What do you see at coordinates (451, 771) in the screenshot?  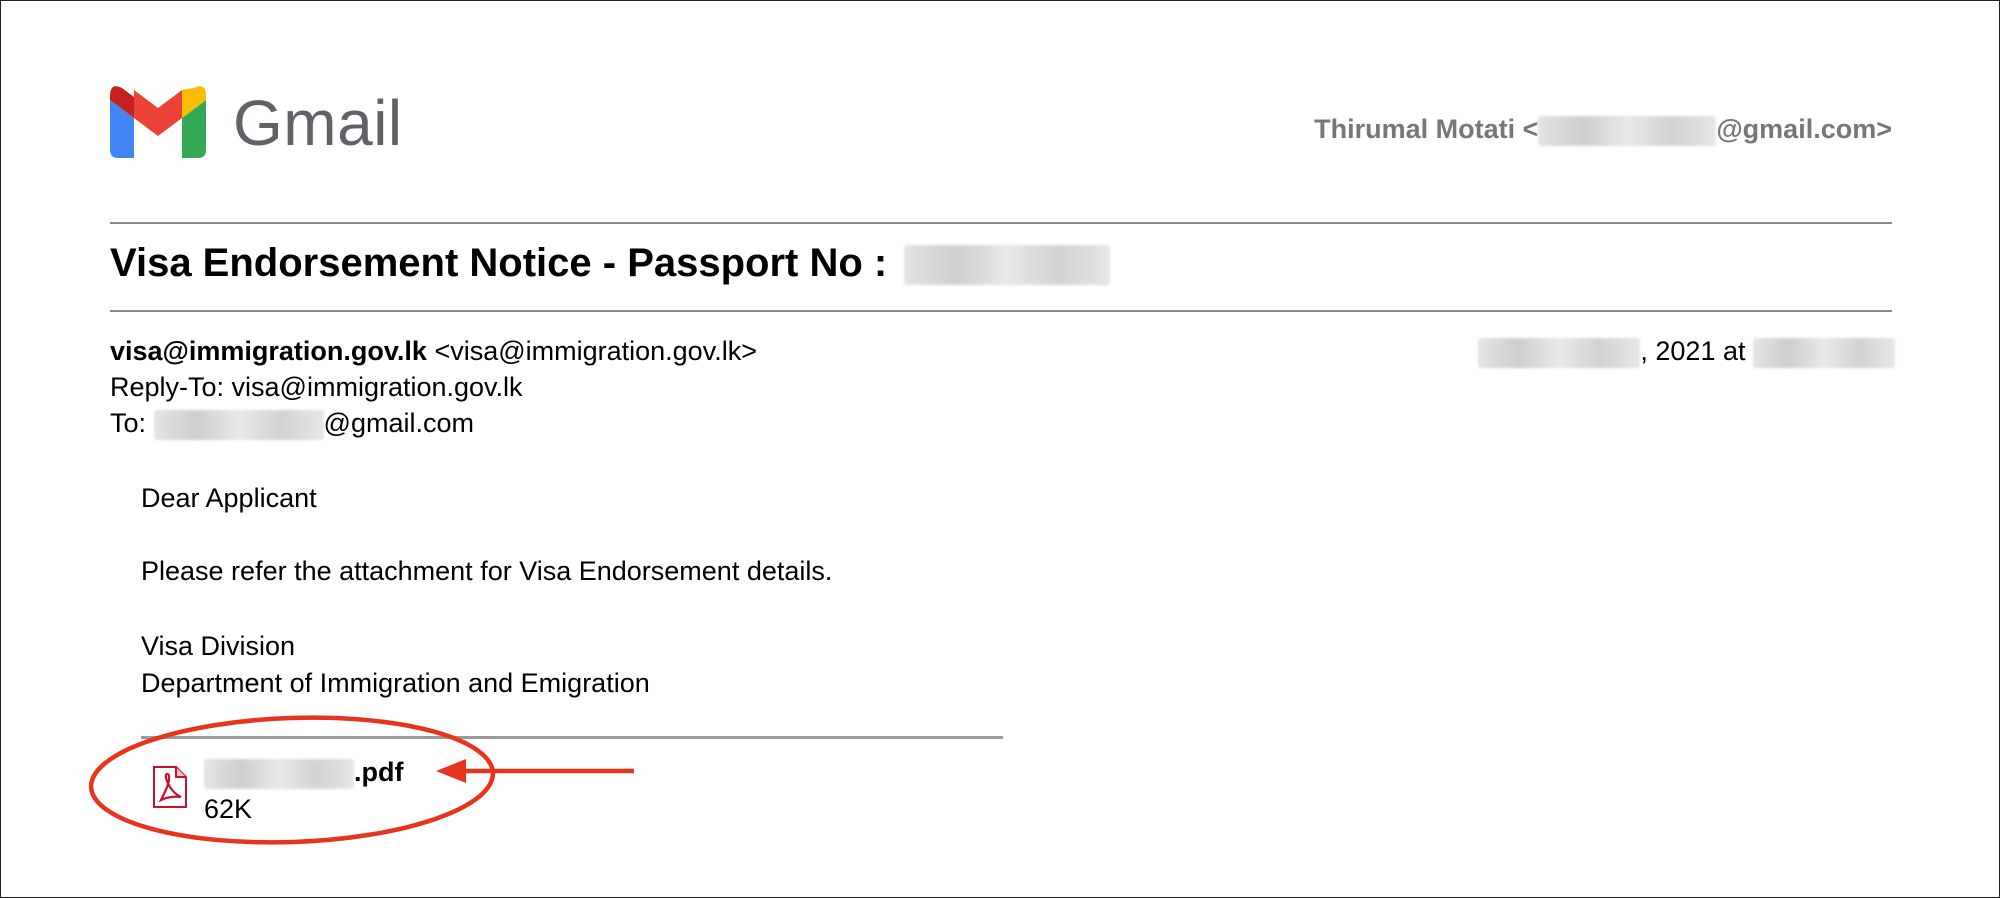 I see `annotation-arrow-head` at bounding box center [451, 771].